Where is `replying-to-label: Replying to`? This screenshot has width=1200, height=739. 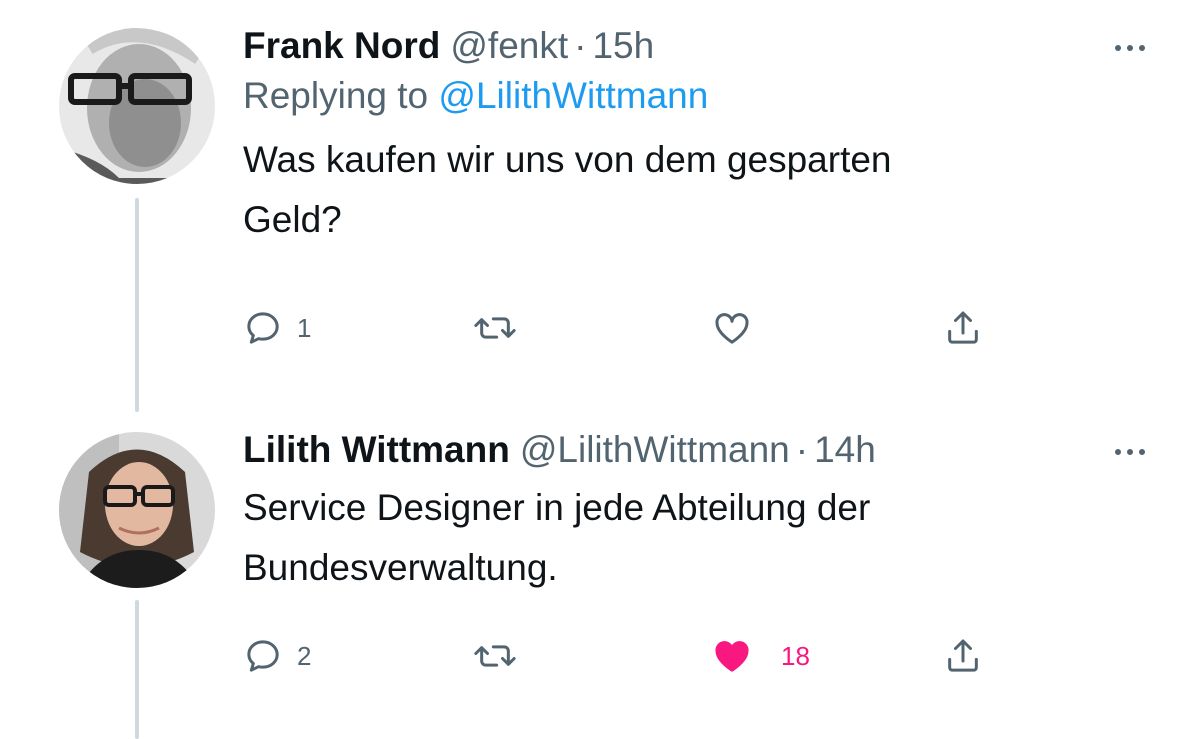 replying-to-label: Replying to is located at coordinates (341, 95).